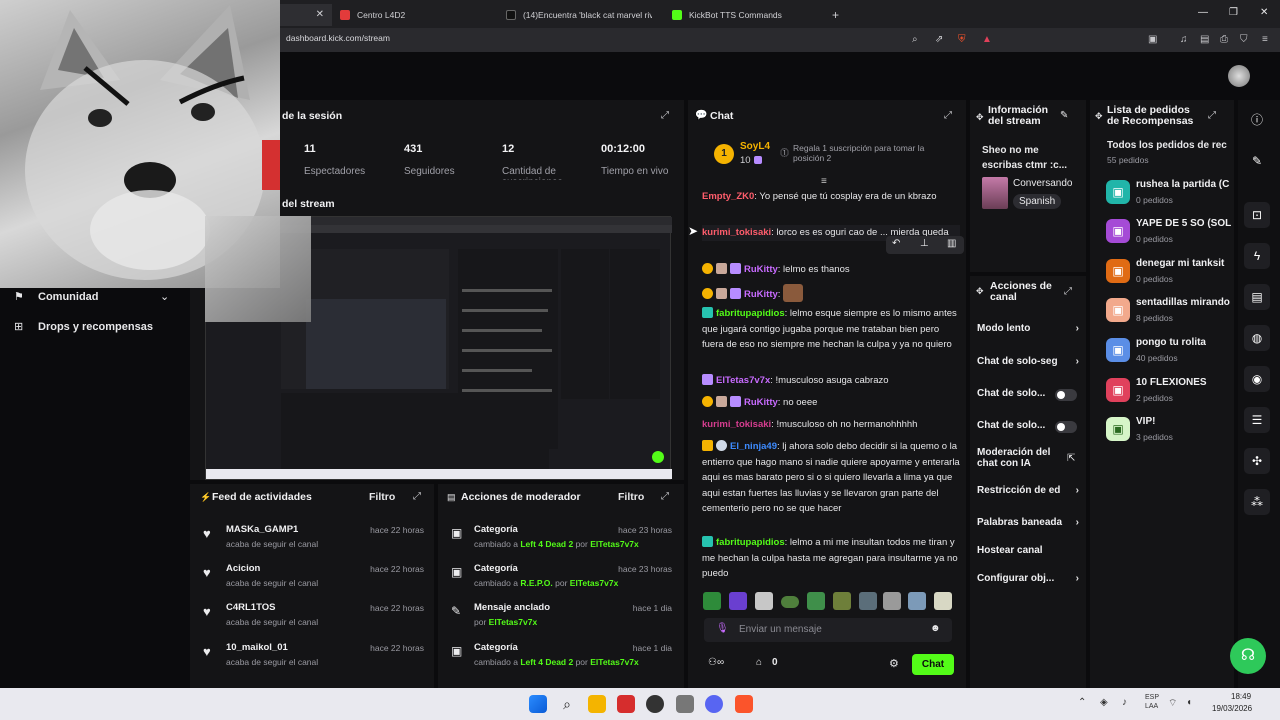  Describe the element at coordinates (951, 243) in the screenshot. I see `delete-icon: ▥` at that location.